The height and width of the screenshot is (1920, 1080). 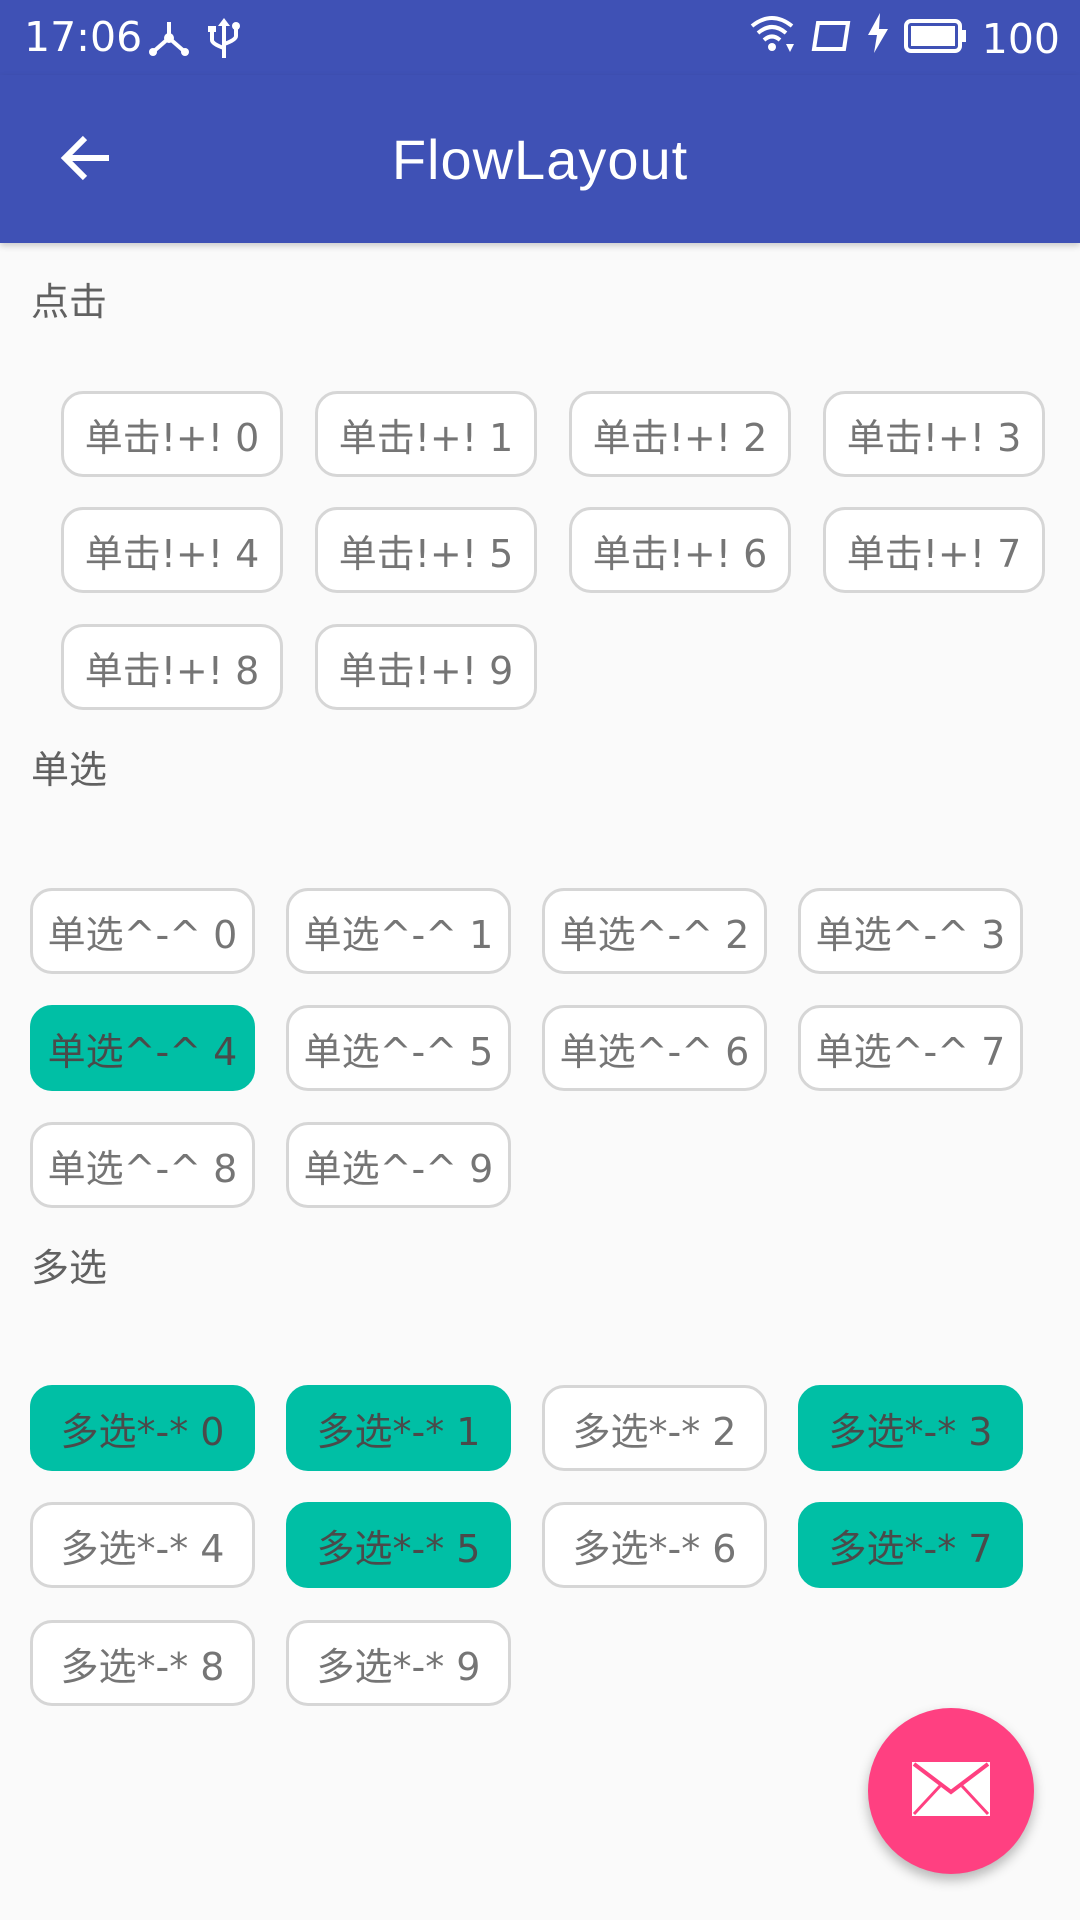 I want to click on click-chip: 单击!+! 7, so click(x=934, y=550).